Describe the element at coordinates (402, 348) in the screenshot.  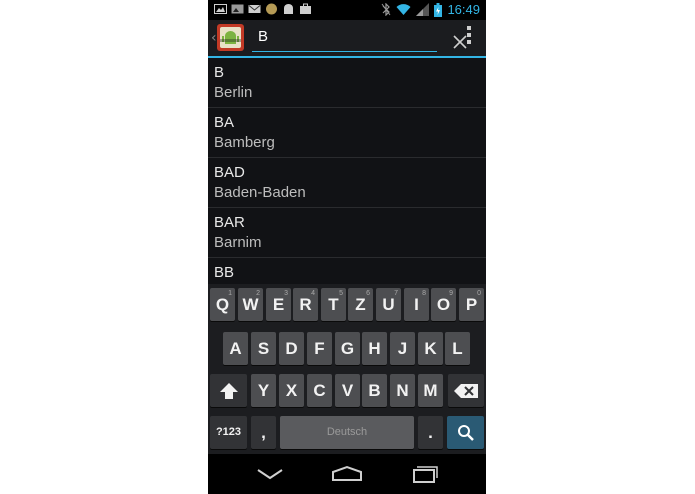
I see `key-j: J` at that location.